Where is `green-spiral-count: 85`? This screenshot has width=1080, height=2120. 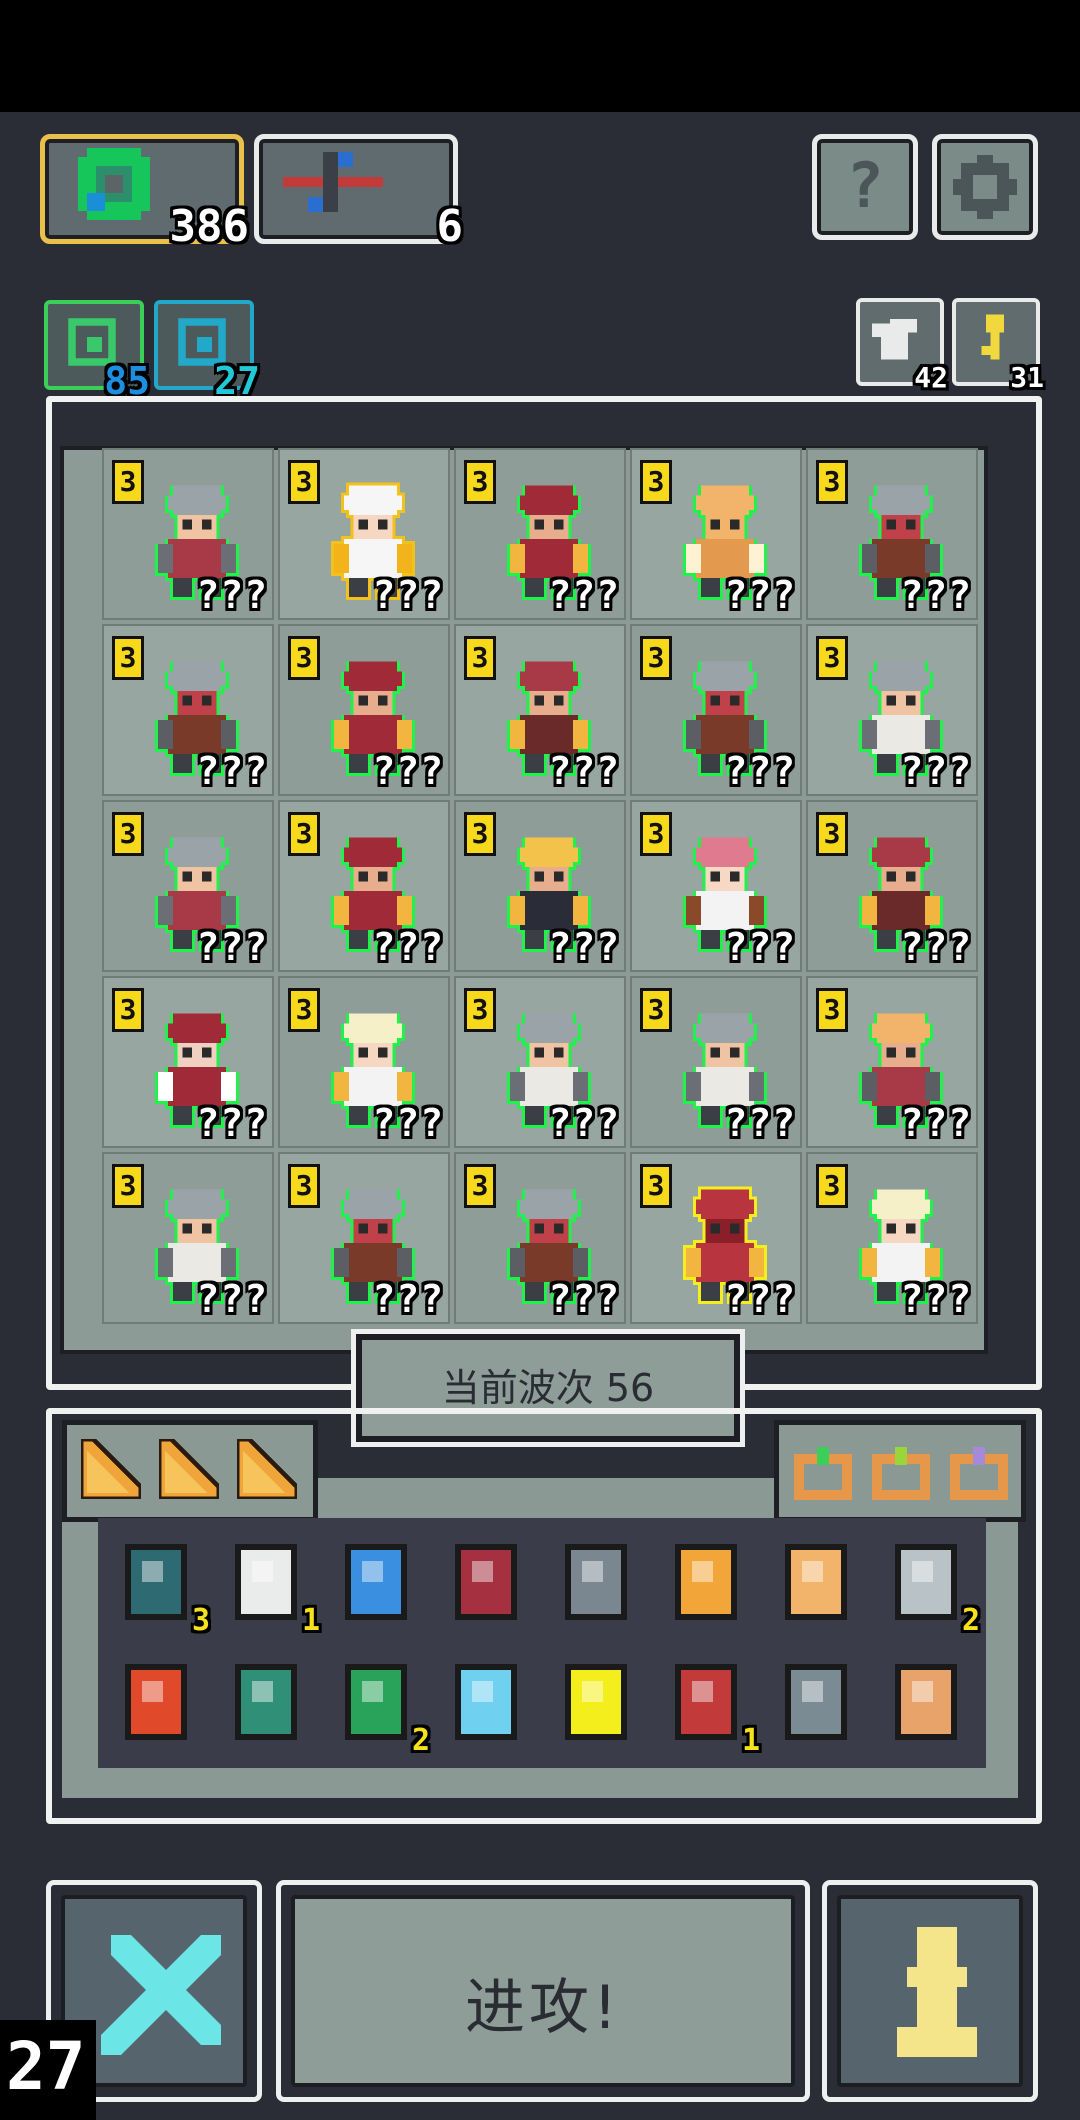 green-spiral-count: 85 is located at coordinates (127, 381).